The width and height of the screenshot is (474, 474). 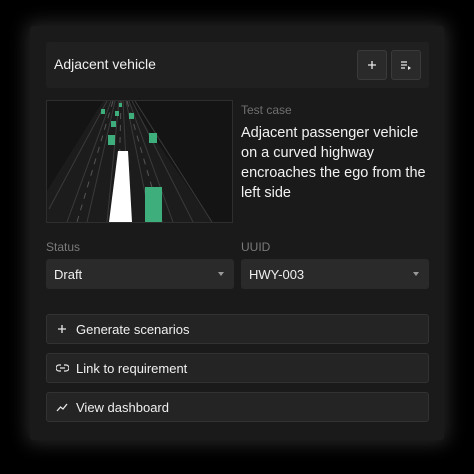 I want to click on view-dashboard-button: View dashboard, so click(x=237, y=407).